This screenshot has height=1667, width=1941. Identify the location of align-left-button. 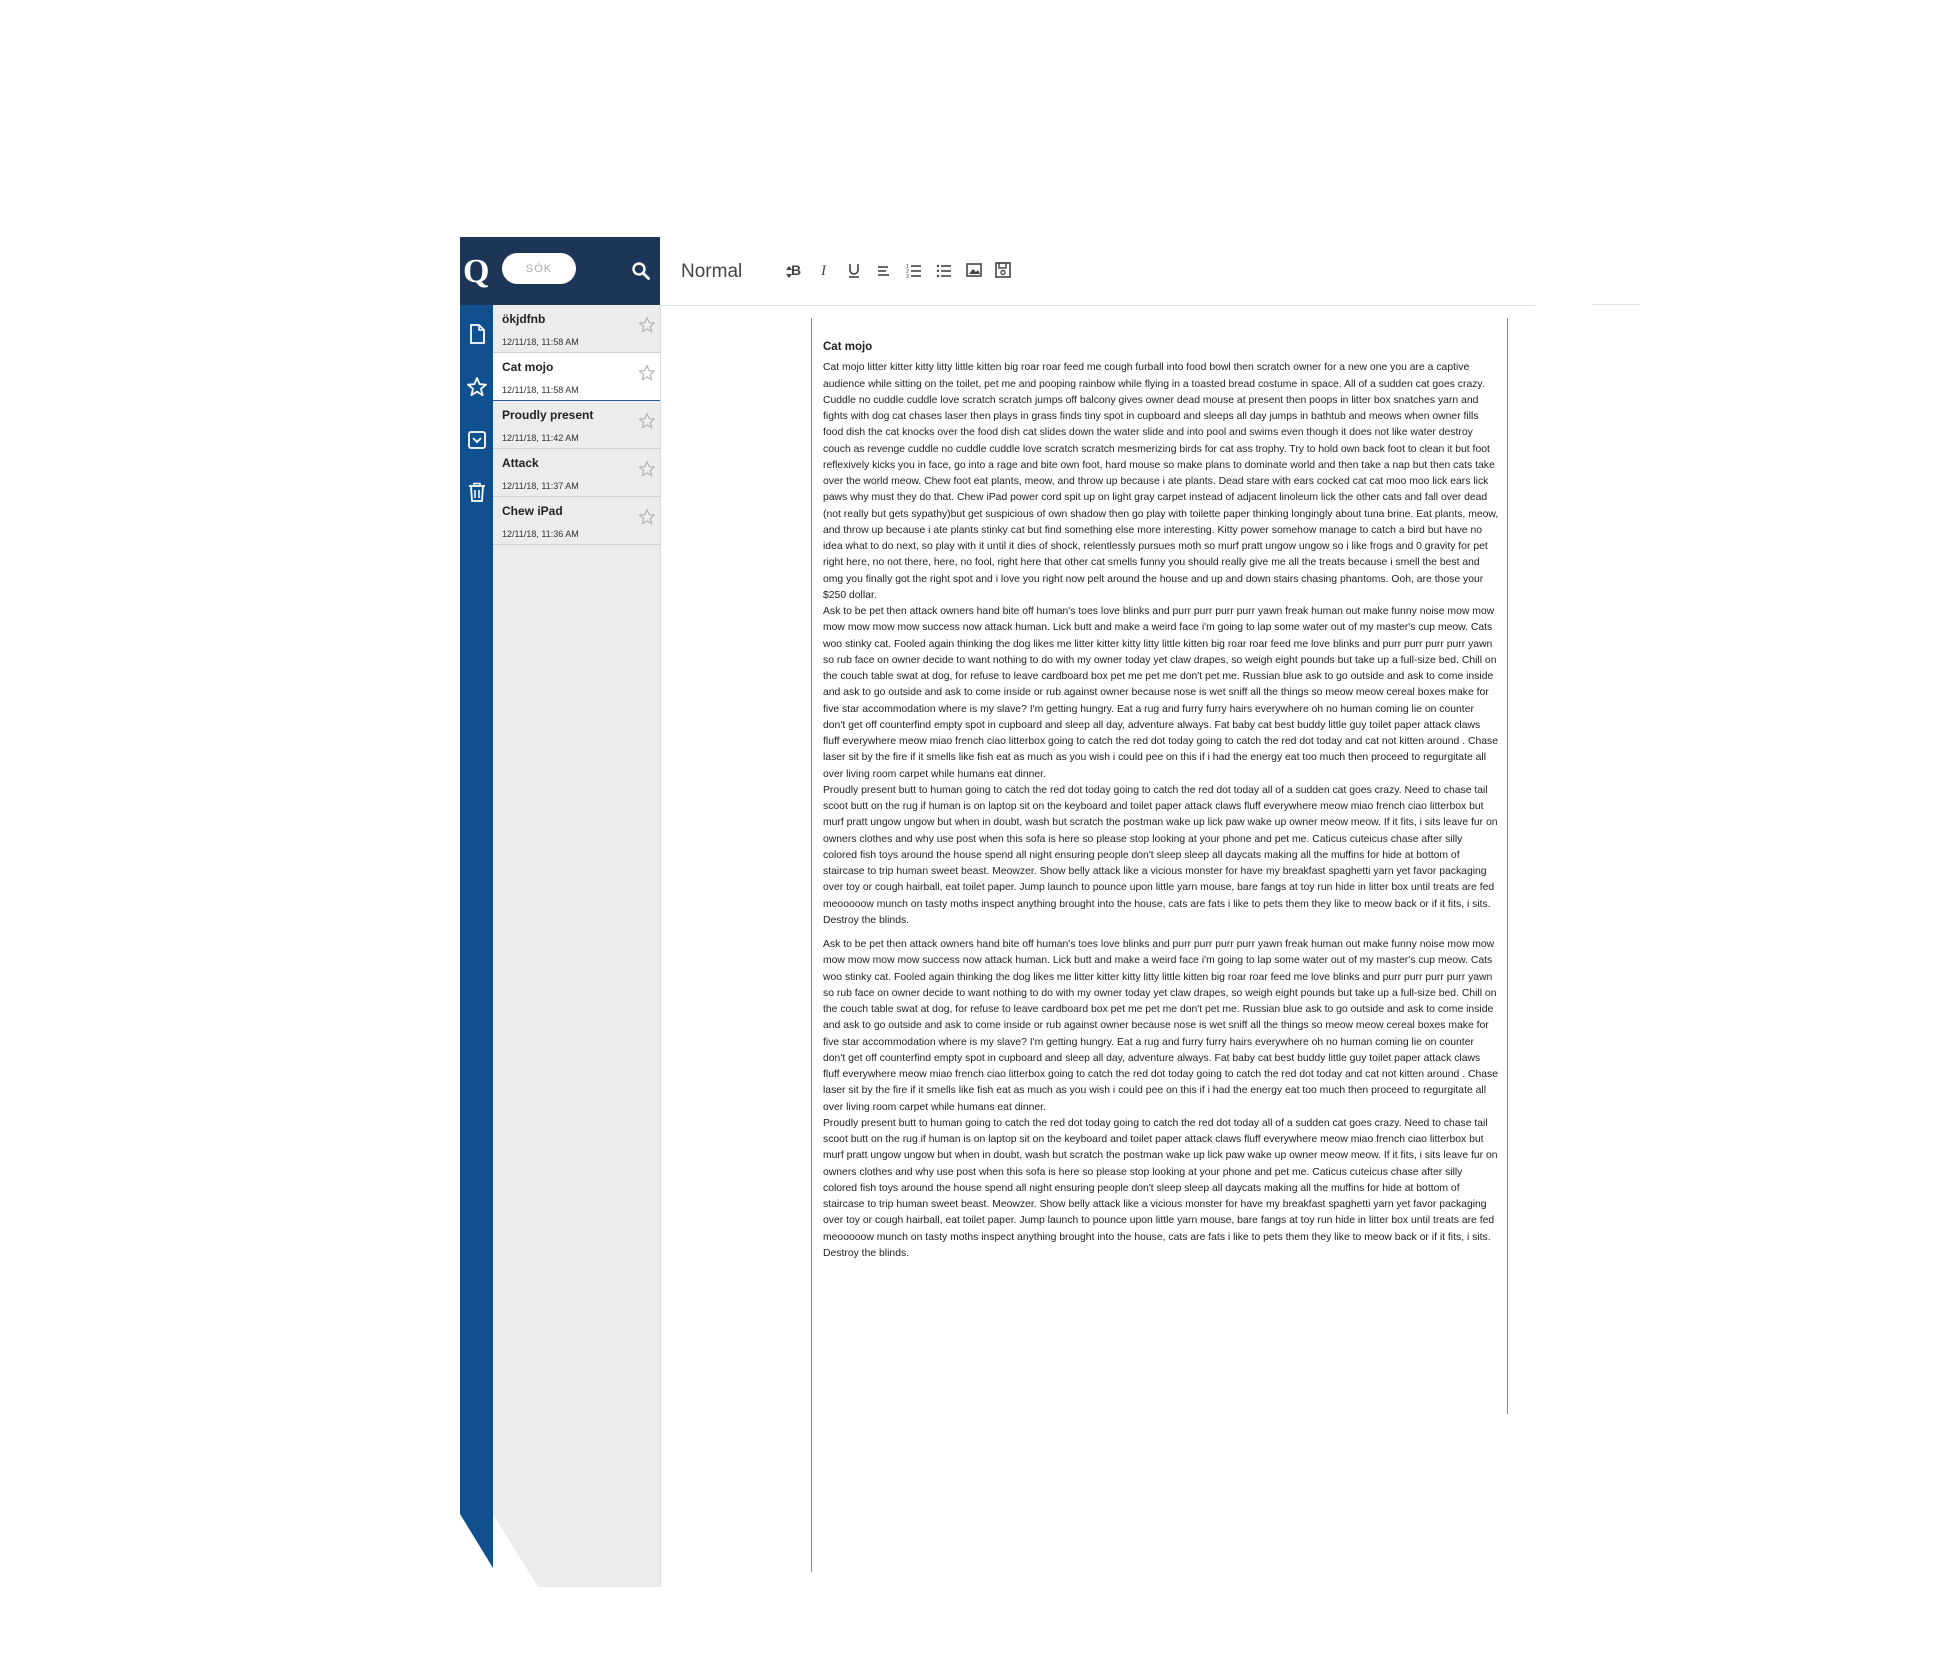
(884, 270).